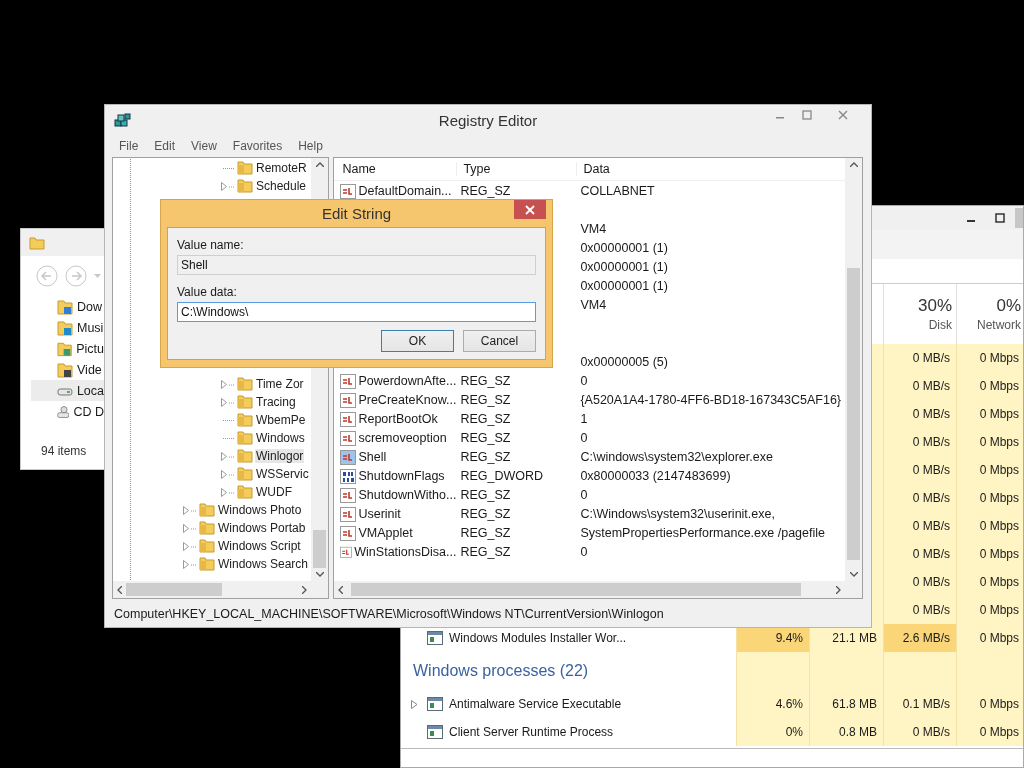 The width and height of the screenshot is (1024, 768). Describe the element at coordinates (281, 420) in the screenshot. I see `tree-item: WbemPe` at that location.